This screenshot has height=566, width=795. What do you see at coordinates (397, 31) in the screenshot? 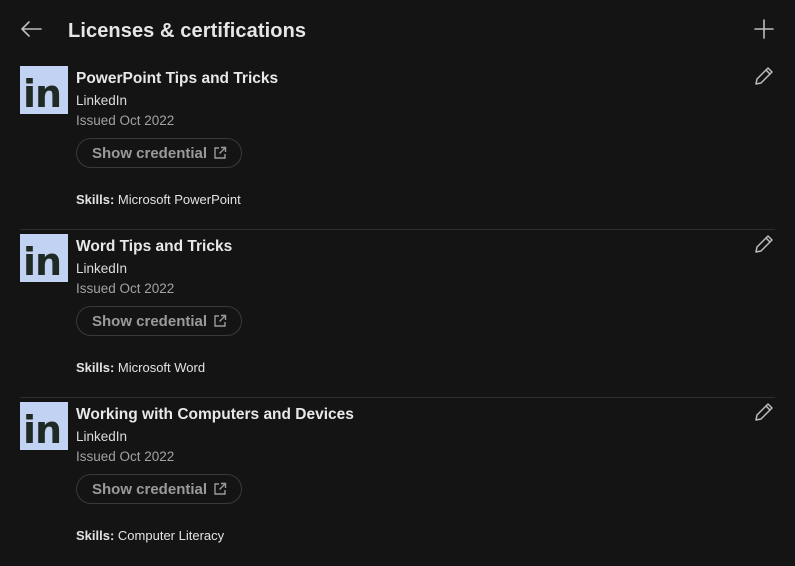
I see `page-header: Licenses & certifications` at bounding box center [397, 31].